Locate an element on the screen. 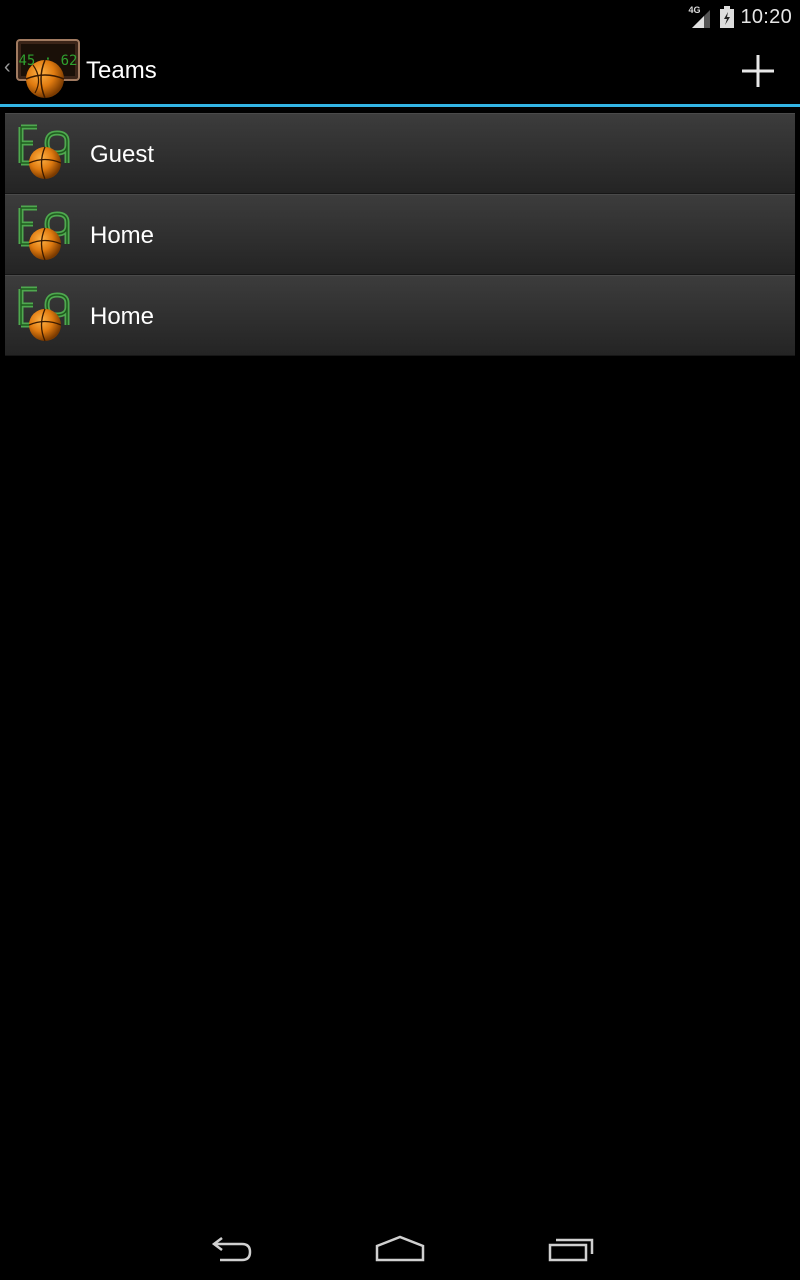 This screenshot has width=800, height=1280. recents-icon is located at coordinates (571, 1250).